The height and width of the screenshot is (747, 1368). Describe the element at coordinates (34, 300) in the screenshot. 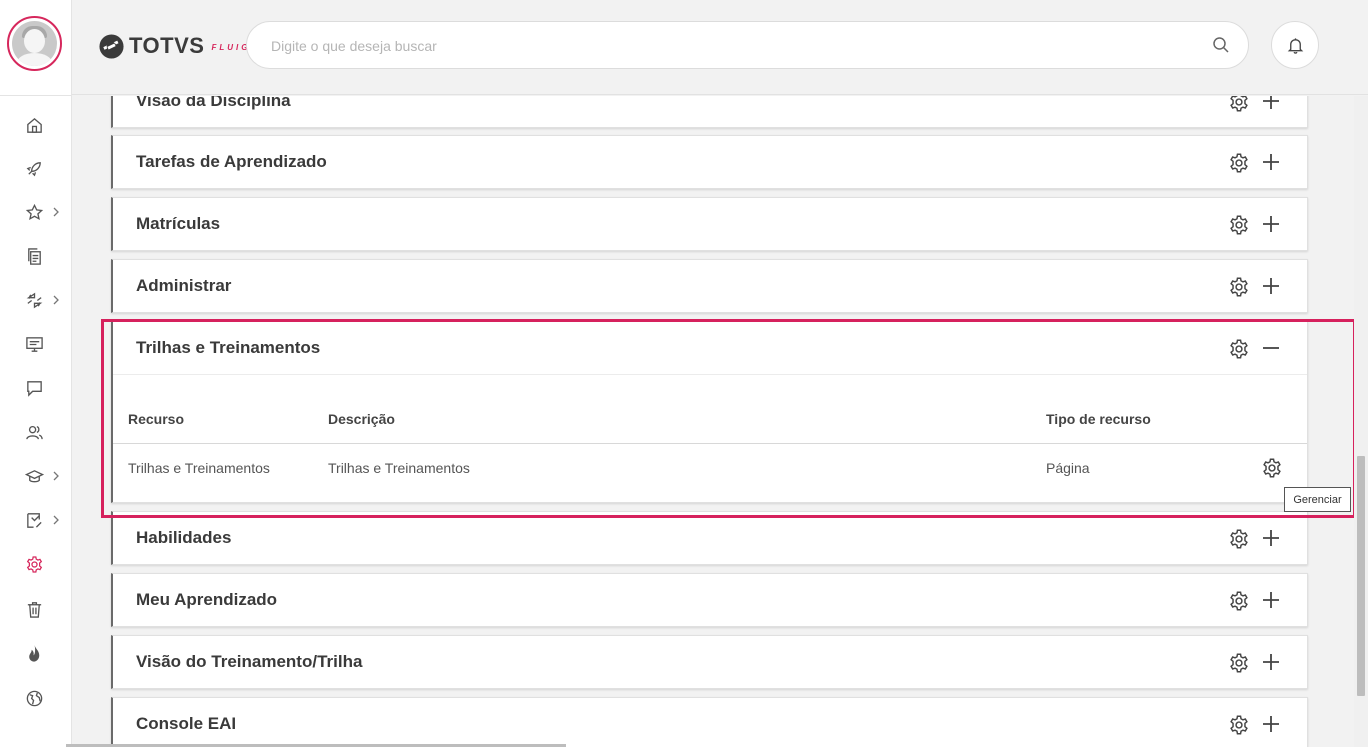

I see `workflow-icon` at that location.